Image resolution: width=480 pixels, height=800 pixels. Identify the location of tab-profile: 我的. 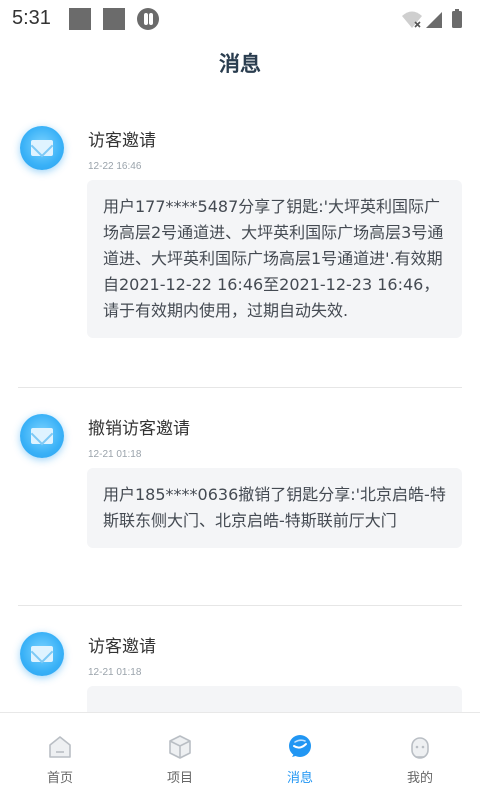
(420, 756).